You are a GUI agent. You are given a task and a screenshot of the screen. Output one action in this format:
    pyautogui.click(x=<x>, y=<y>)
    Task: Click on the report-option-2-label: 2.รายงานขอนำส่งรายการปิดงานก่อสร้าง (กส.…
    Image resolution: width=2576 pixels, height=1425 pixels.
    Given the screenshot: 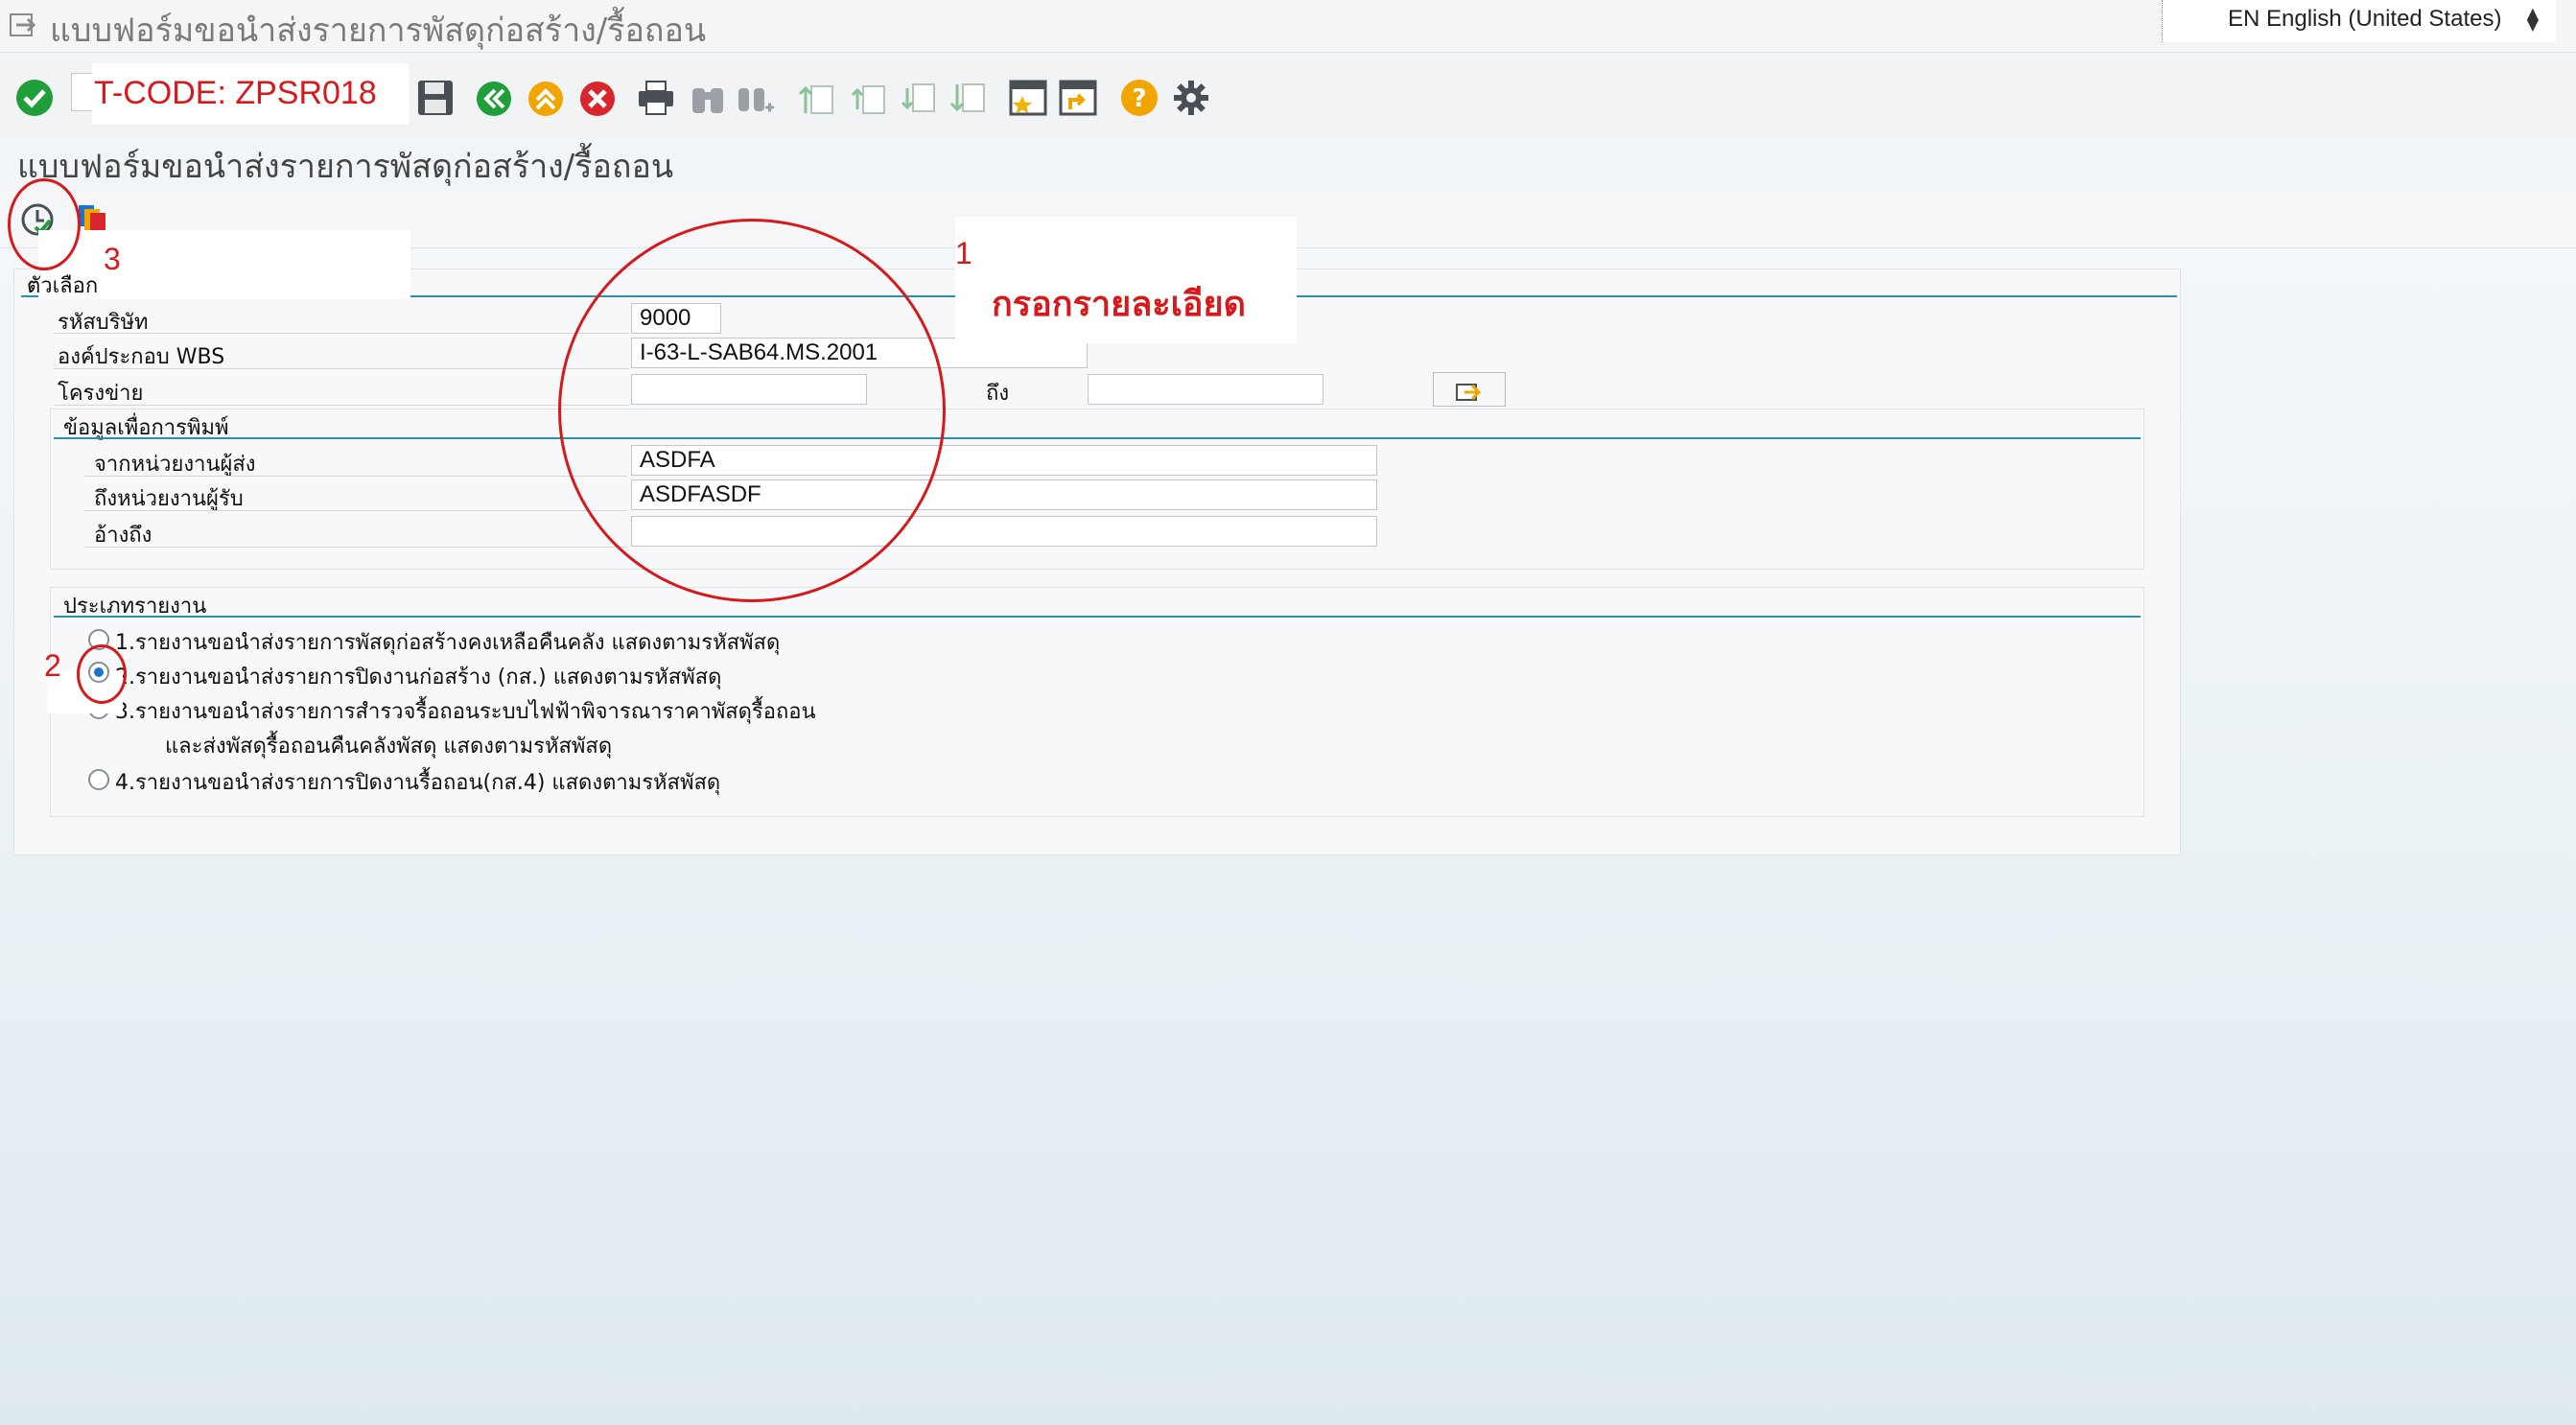 What is the action you would take?
    pyautogui.click(x=418, y=678)
    